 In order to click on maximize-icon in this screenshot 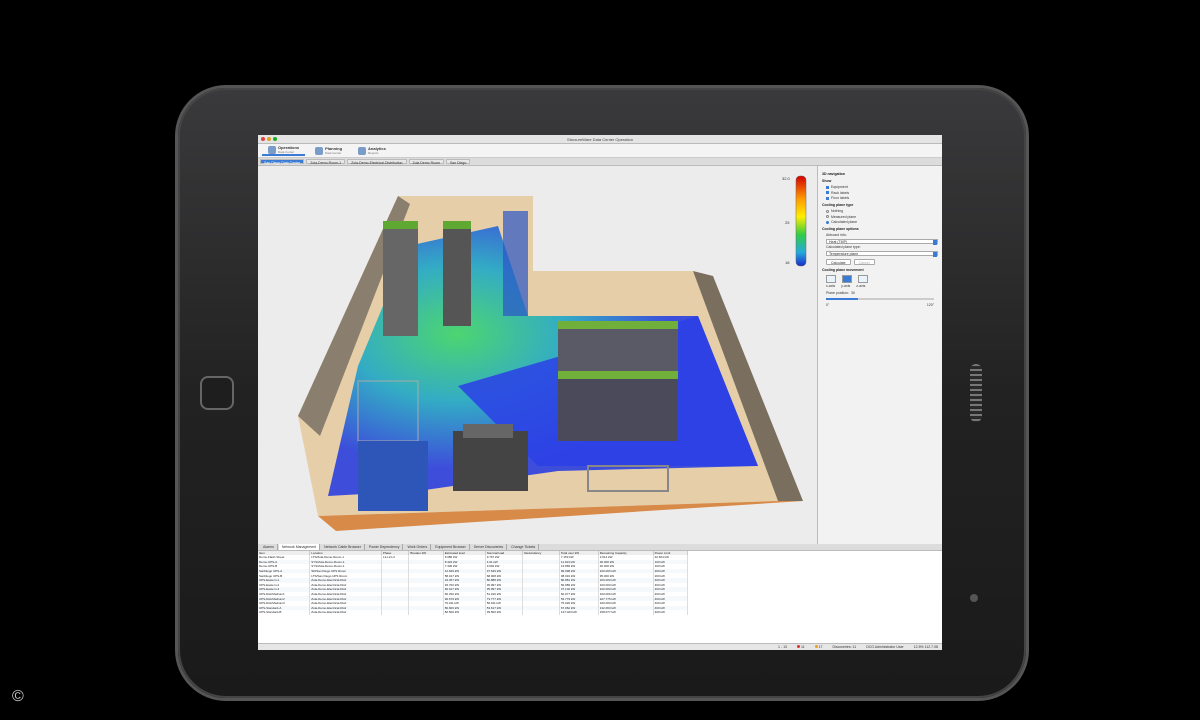, I will do `click(275, 139)`.